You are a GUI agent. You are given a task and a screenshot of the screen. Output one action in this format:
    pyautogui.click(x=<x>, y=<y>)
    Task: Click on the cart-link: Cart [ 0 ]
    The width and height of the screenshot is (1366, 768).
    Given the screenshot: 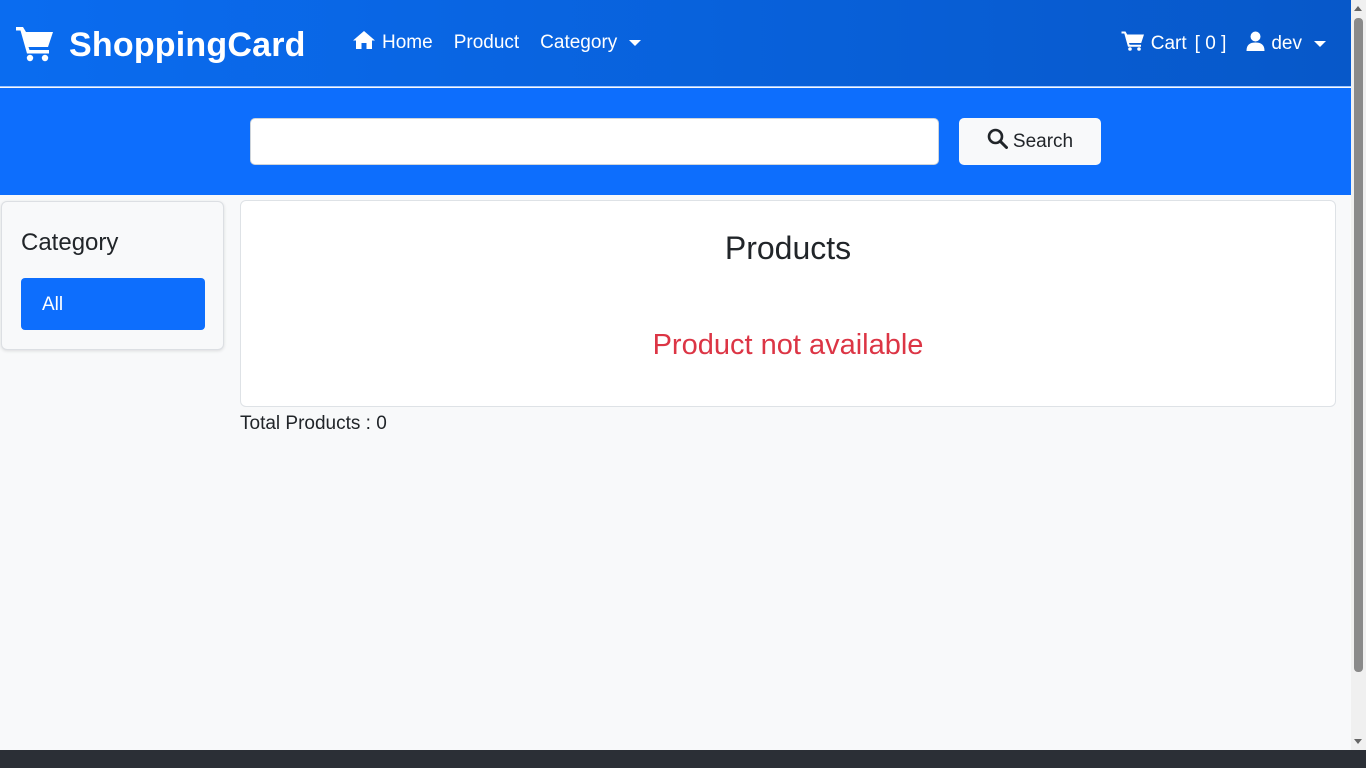 What is the action you would take?
    pyautogui.click(x=1174, y=43)
    